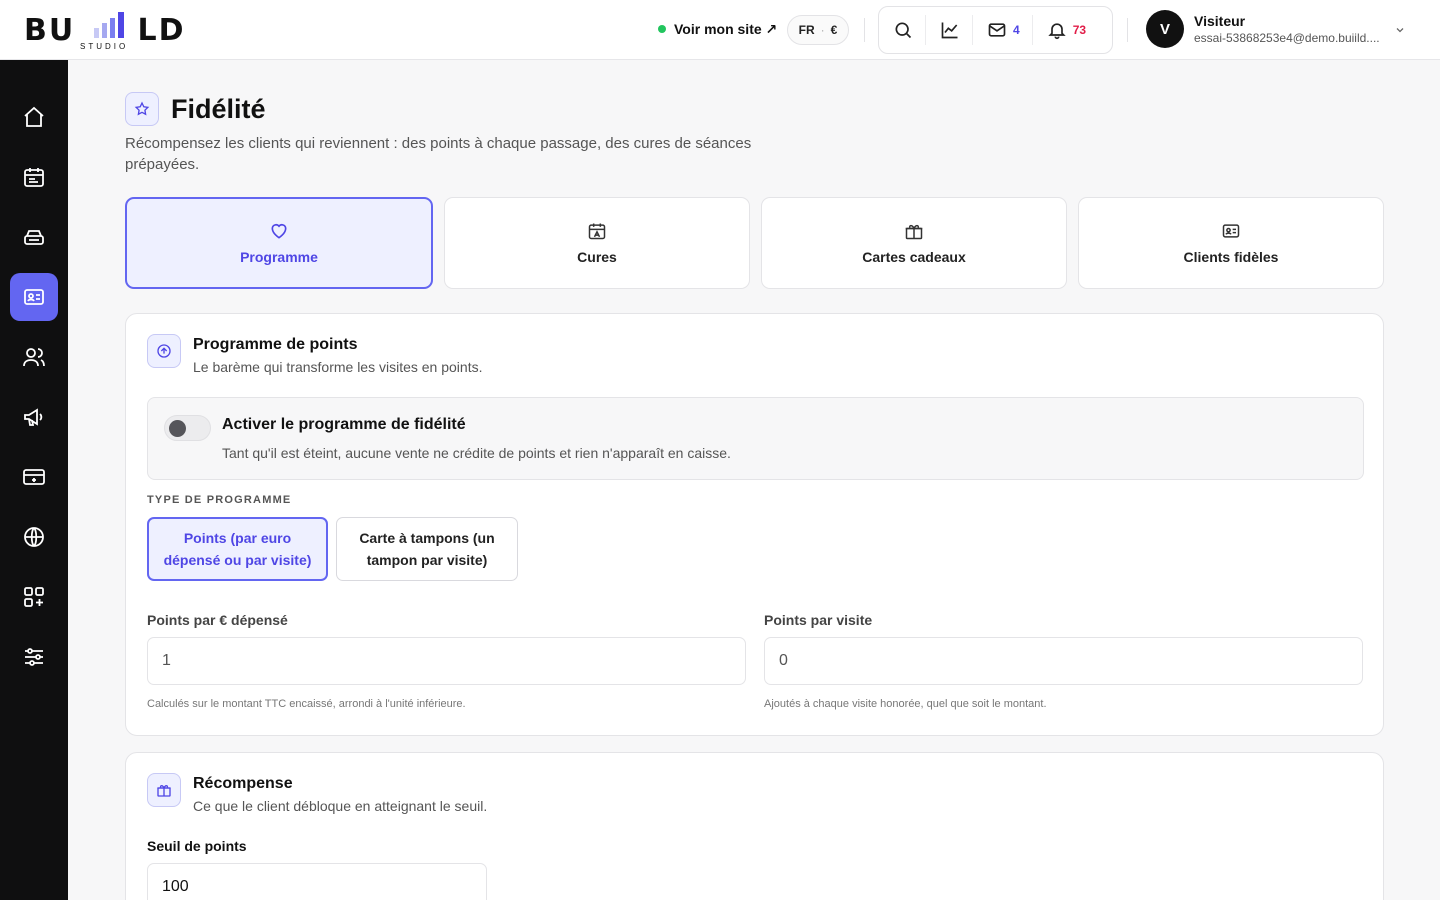  I want to click on tab-label: Cures, so click(597, 257).